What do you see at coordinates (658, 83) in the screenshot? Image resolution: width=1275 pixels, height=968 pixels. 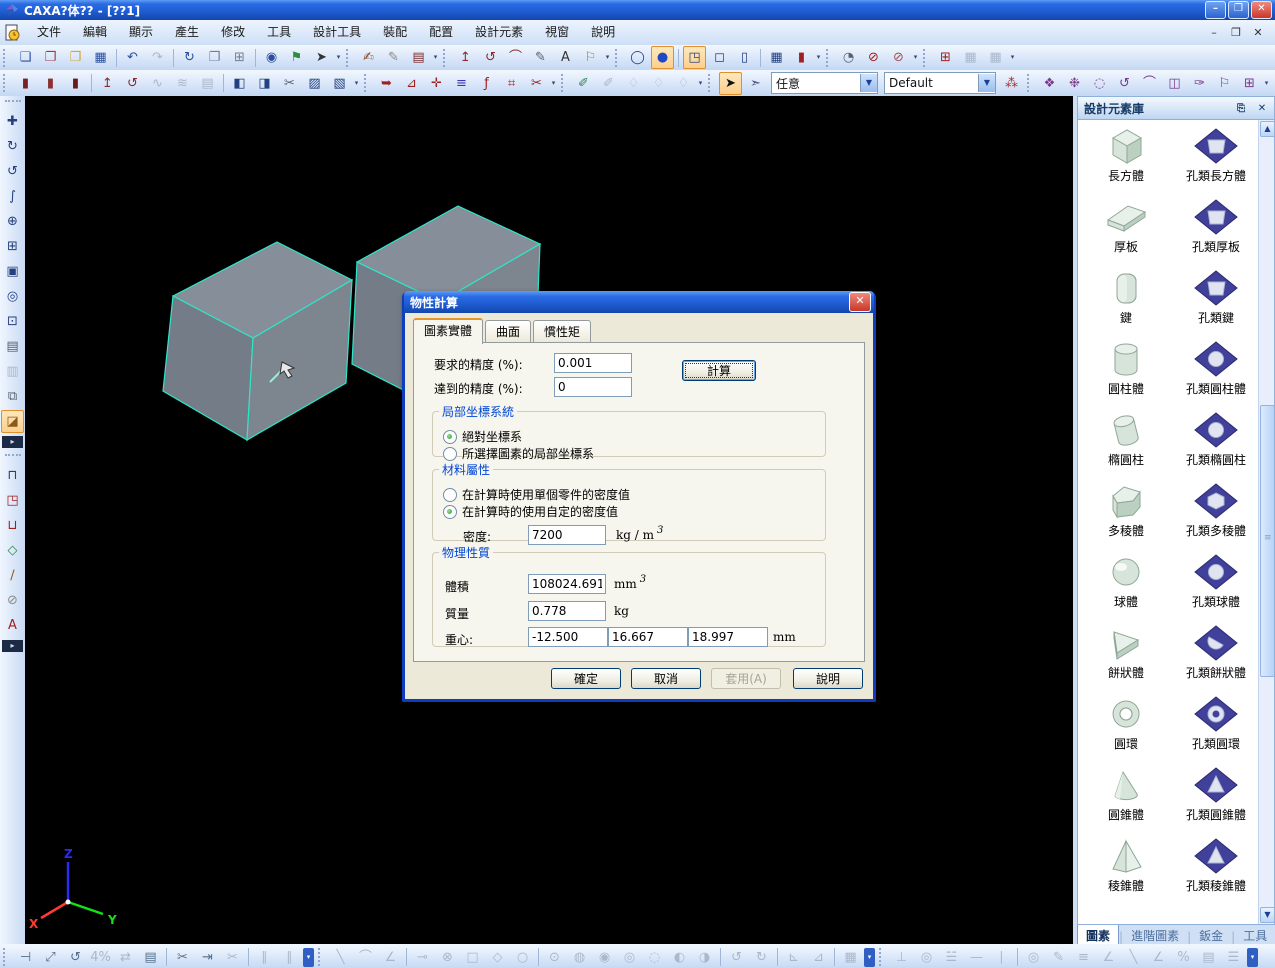 I see `probe-2-icon: ♢` at bounding box center [658, 83].